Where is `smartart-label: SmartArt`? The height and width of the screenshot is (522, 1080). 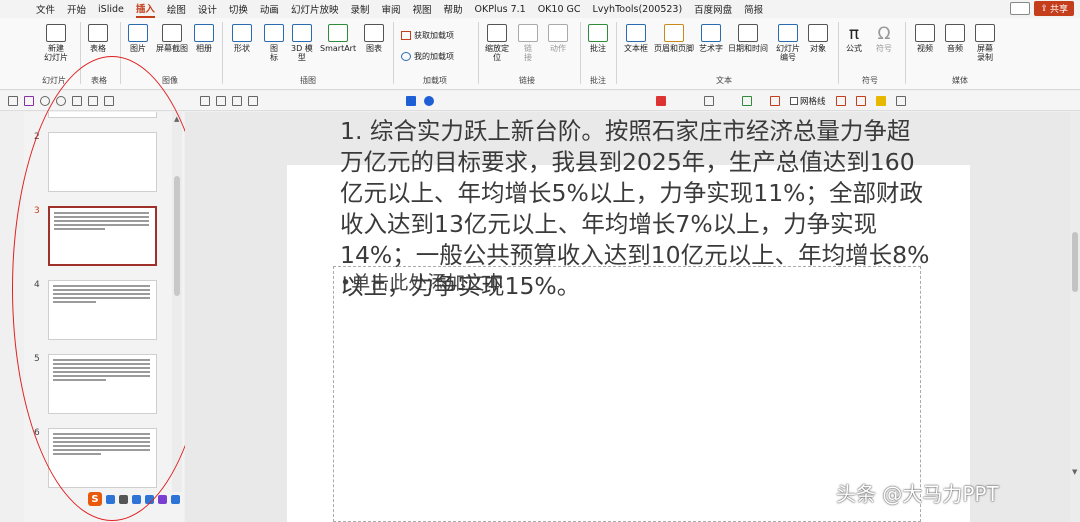
smartart-label: SmartArt is located at coordinates (338, 48).